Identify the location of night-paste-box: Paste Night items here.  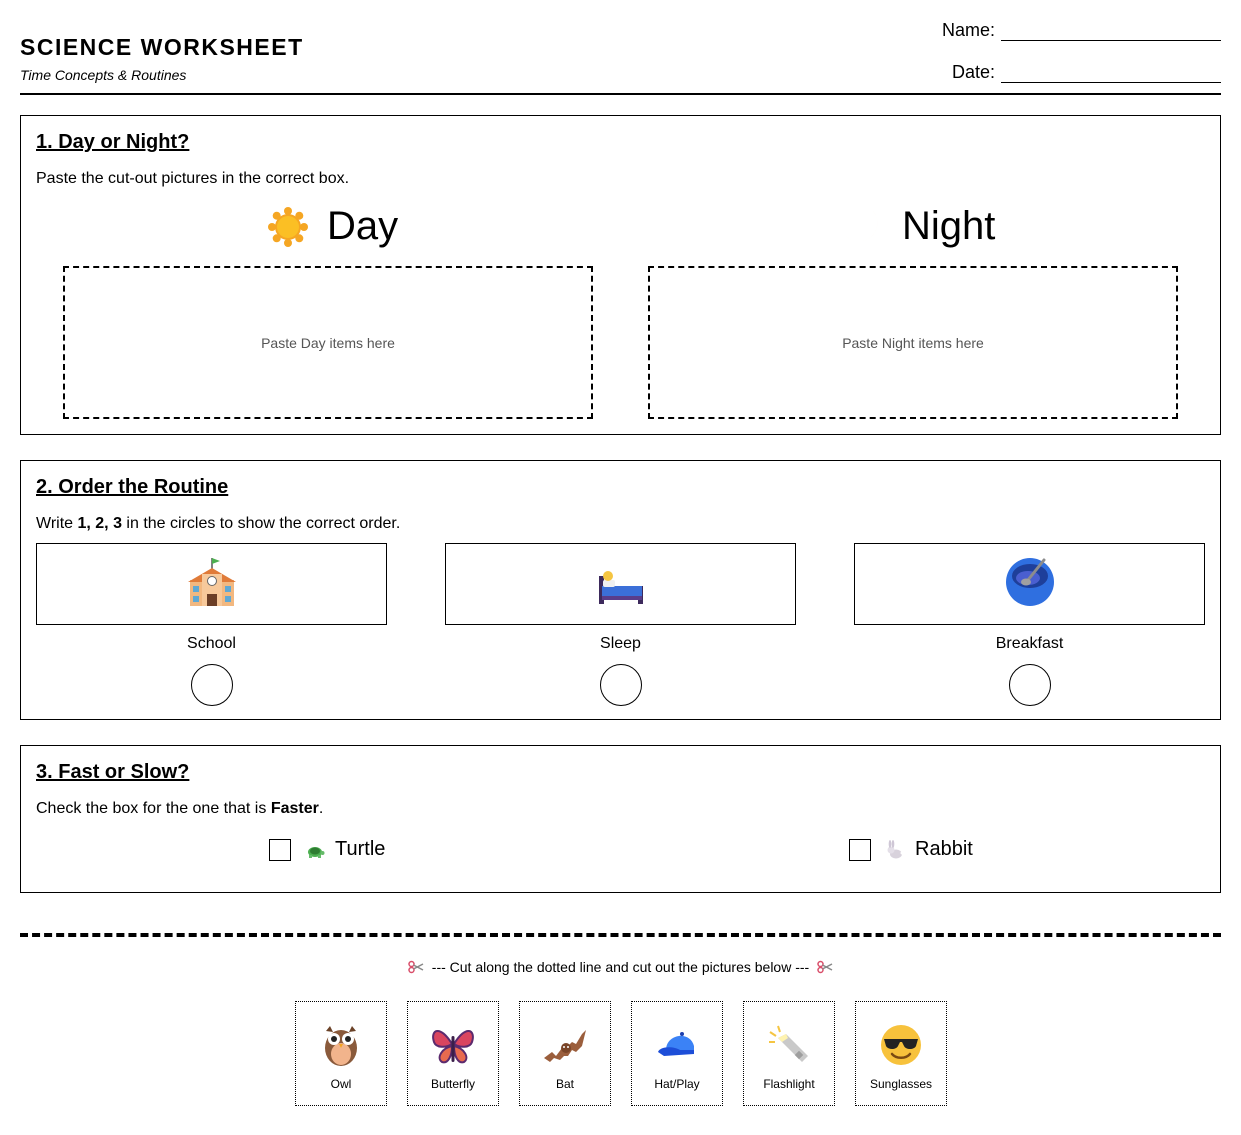
(913, 342).